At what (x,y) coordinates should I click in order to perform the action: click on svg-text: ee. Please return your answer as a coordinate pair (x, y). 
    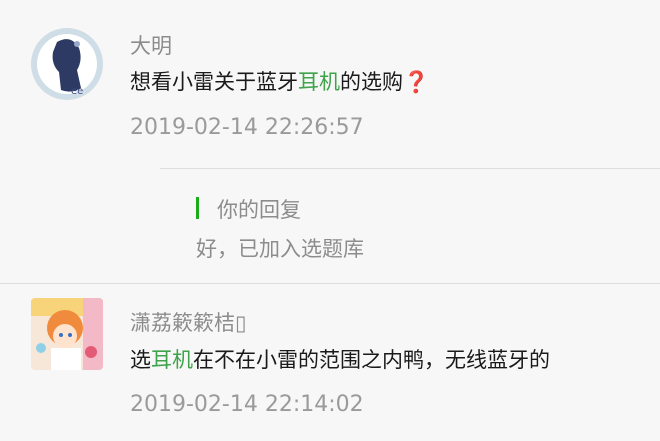
    Looking at the image, I should click on (77, 91).